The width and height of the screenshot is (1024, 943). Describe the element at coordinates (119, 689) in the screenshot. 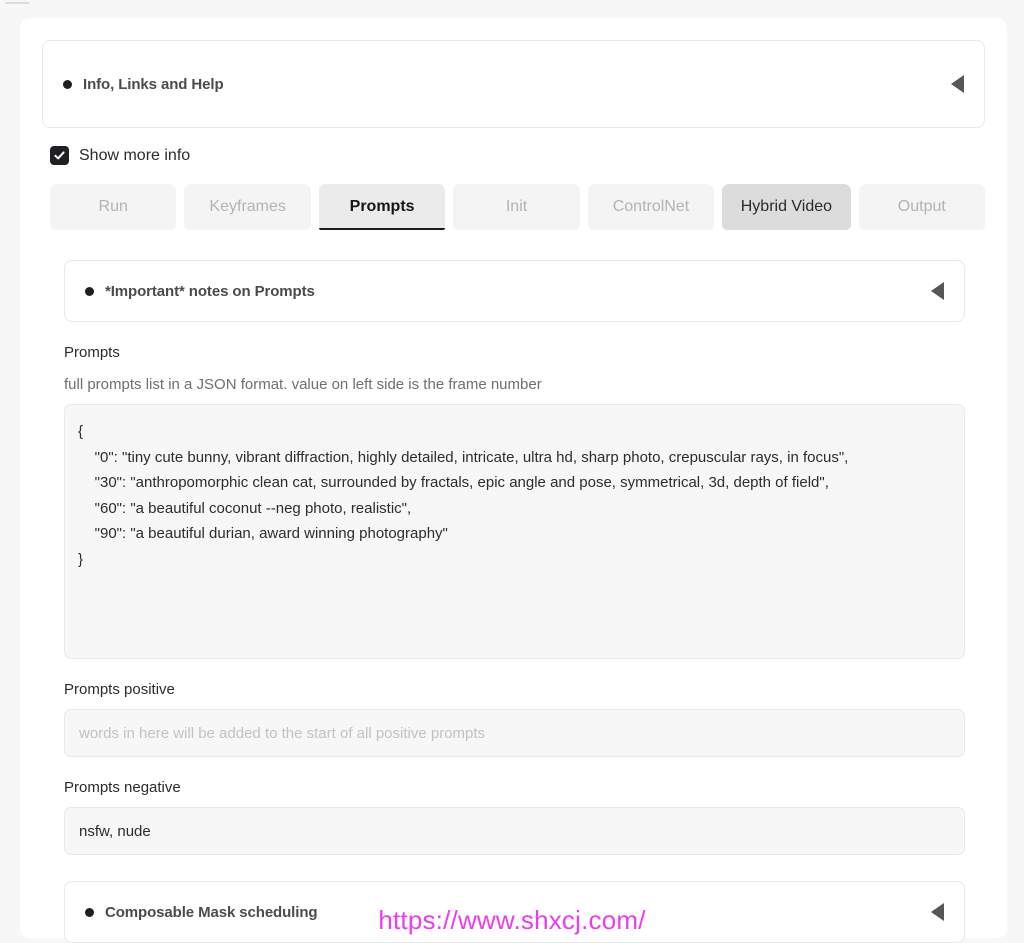

I see `prompts-positive-label: Prompts positive` at that location.